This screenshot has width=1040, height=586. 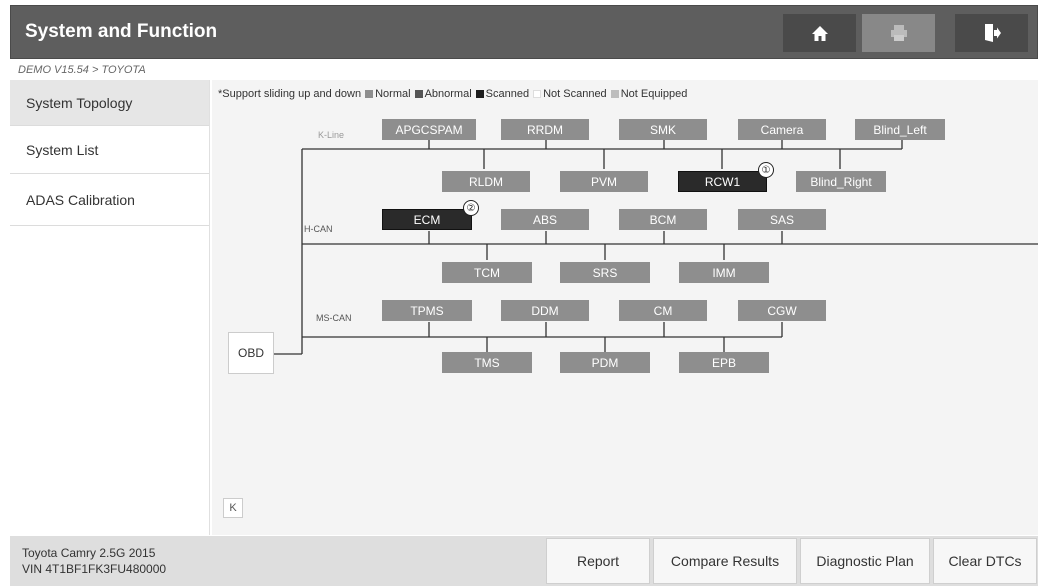 I want to click on exit-button, so click(x=991, y=33).